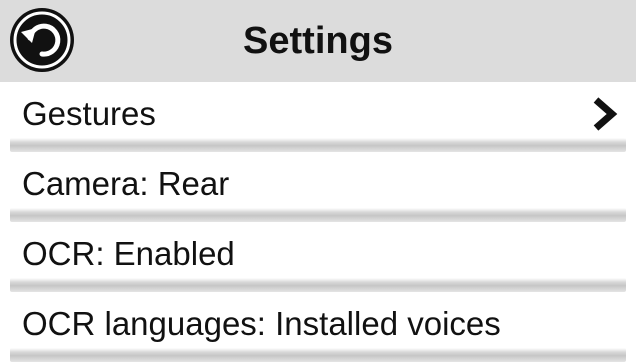 The width and height of the screenshot is (636, 363). I want to click on settings-item-label: Camera: Rear, so click(126, 183).